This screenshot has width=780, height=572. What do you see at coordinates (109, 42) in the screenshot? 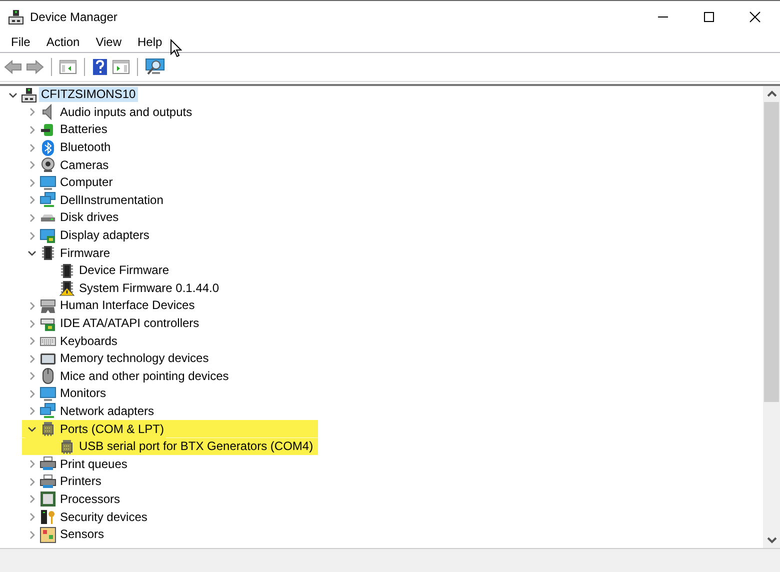
I see `menu-item: View` at bounding box center [109, 42].